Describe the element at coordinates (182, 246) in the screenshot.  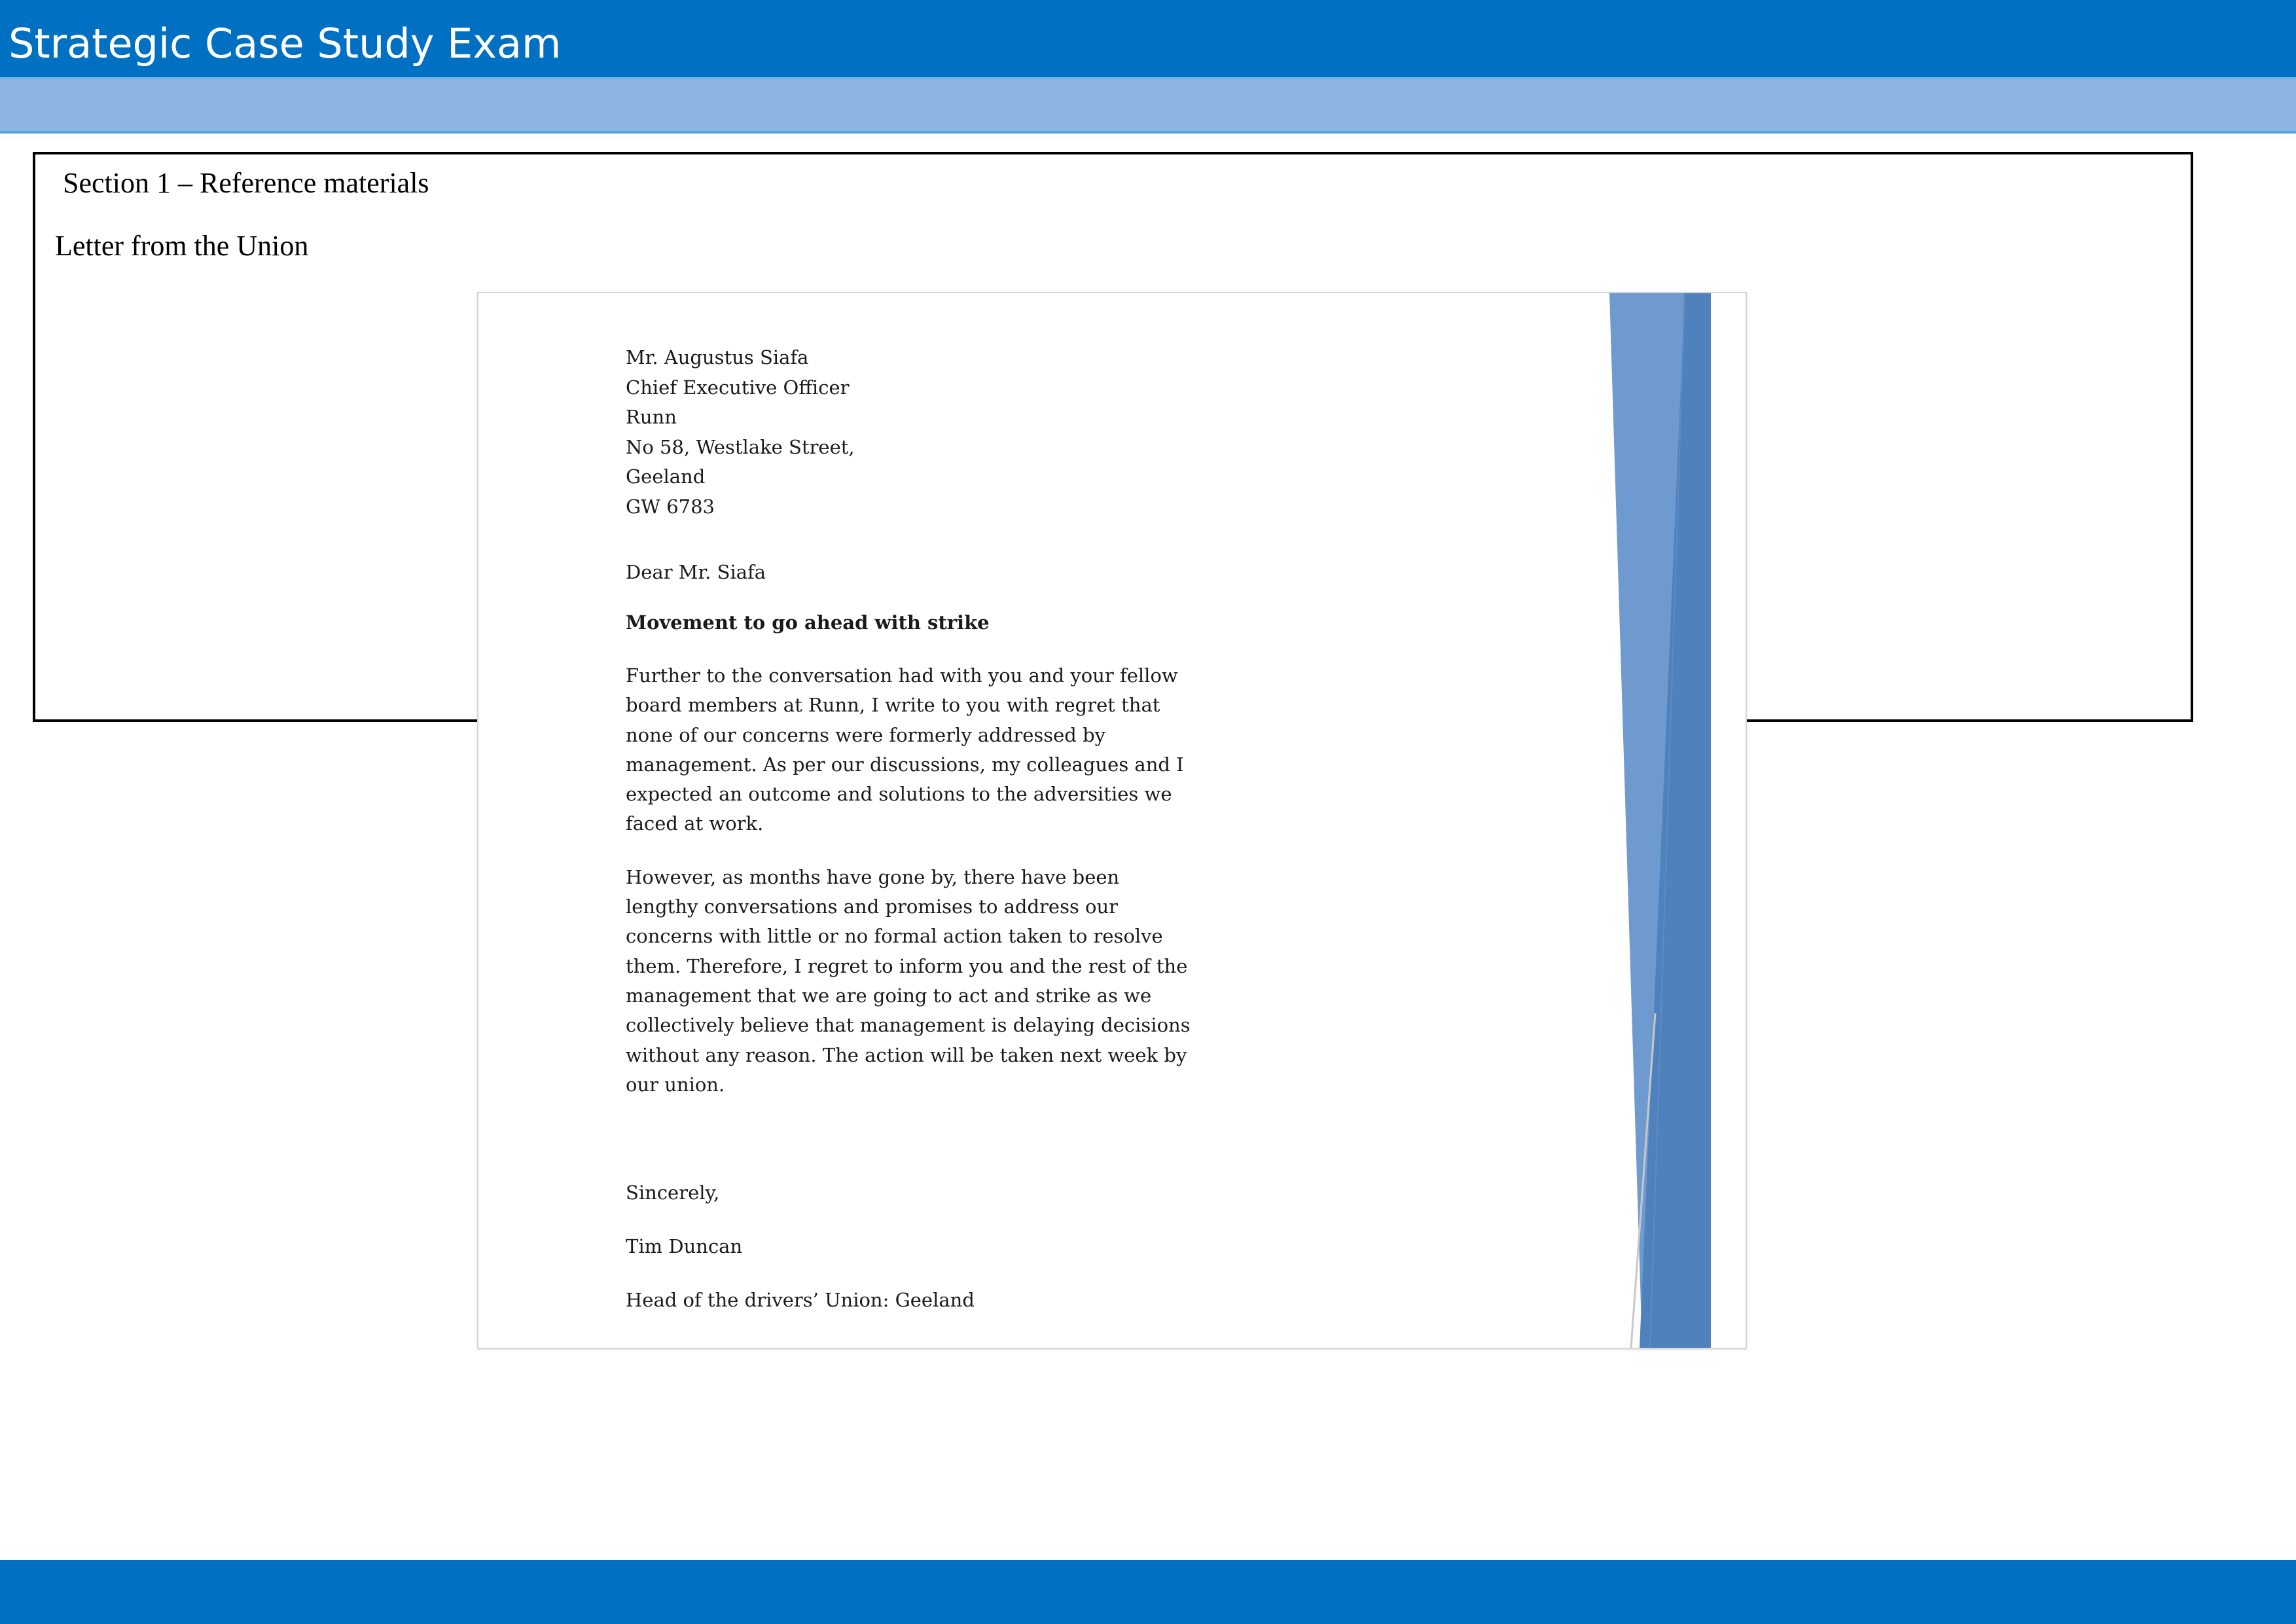
I see `reference-title: Letter from the Union` at that location.